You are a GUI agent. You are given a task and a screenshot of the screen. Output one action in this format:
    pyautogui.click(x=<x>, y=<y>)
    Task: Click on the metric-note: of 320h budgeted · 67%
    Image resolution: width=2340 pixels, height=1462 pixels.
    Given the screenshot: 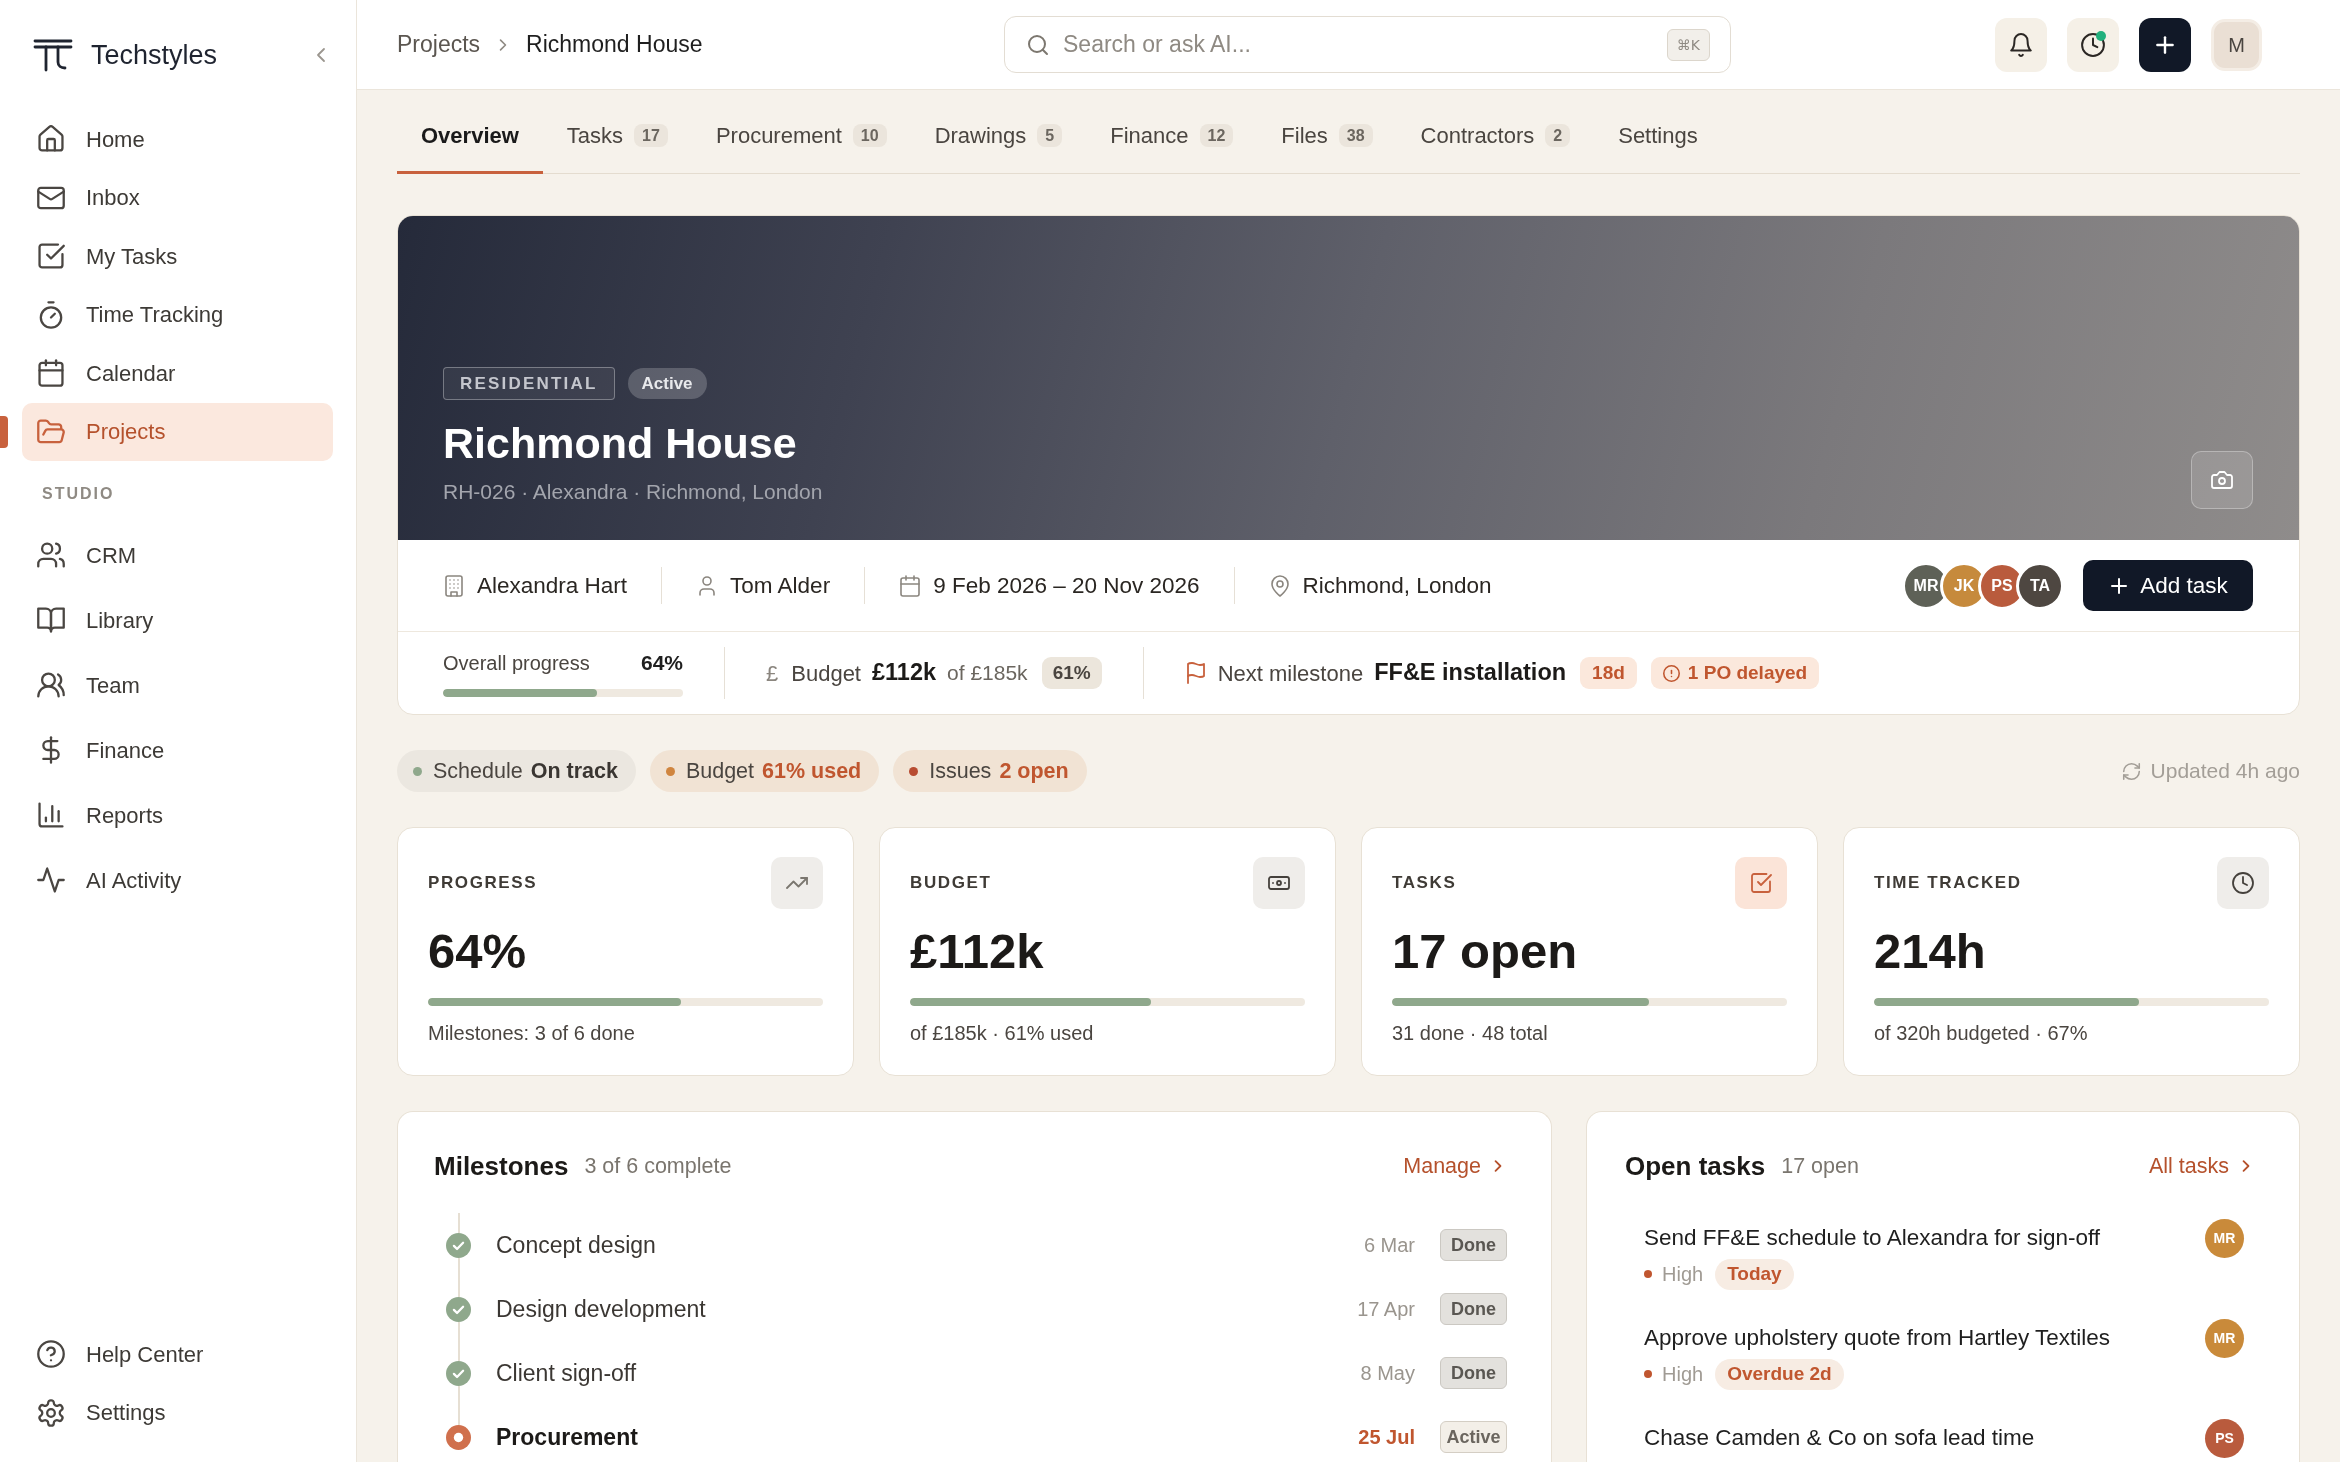 What is the action you would take?
    pyautogui.click(x=1981, y=1033)
    